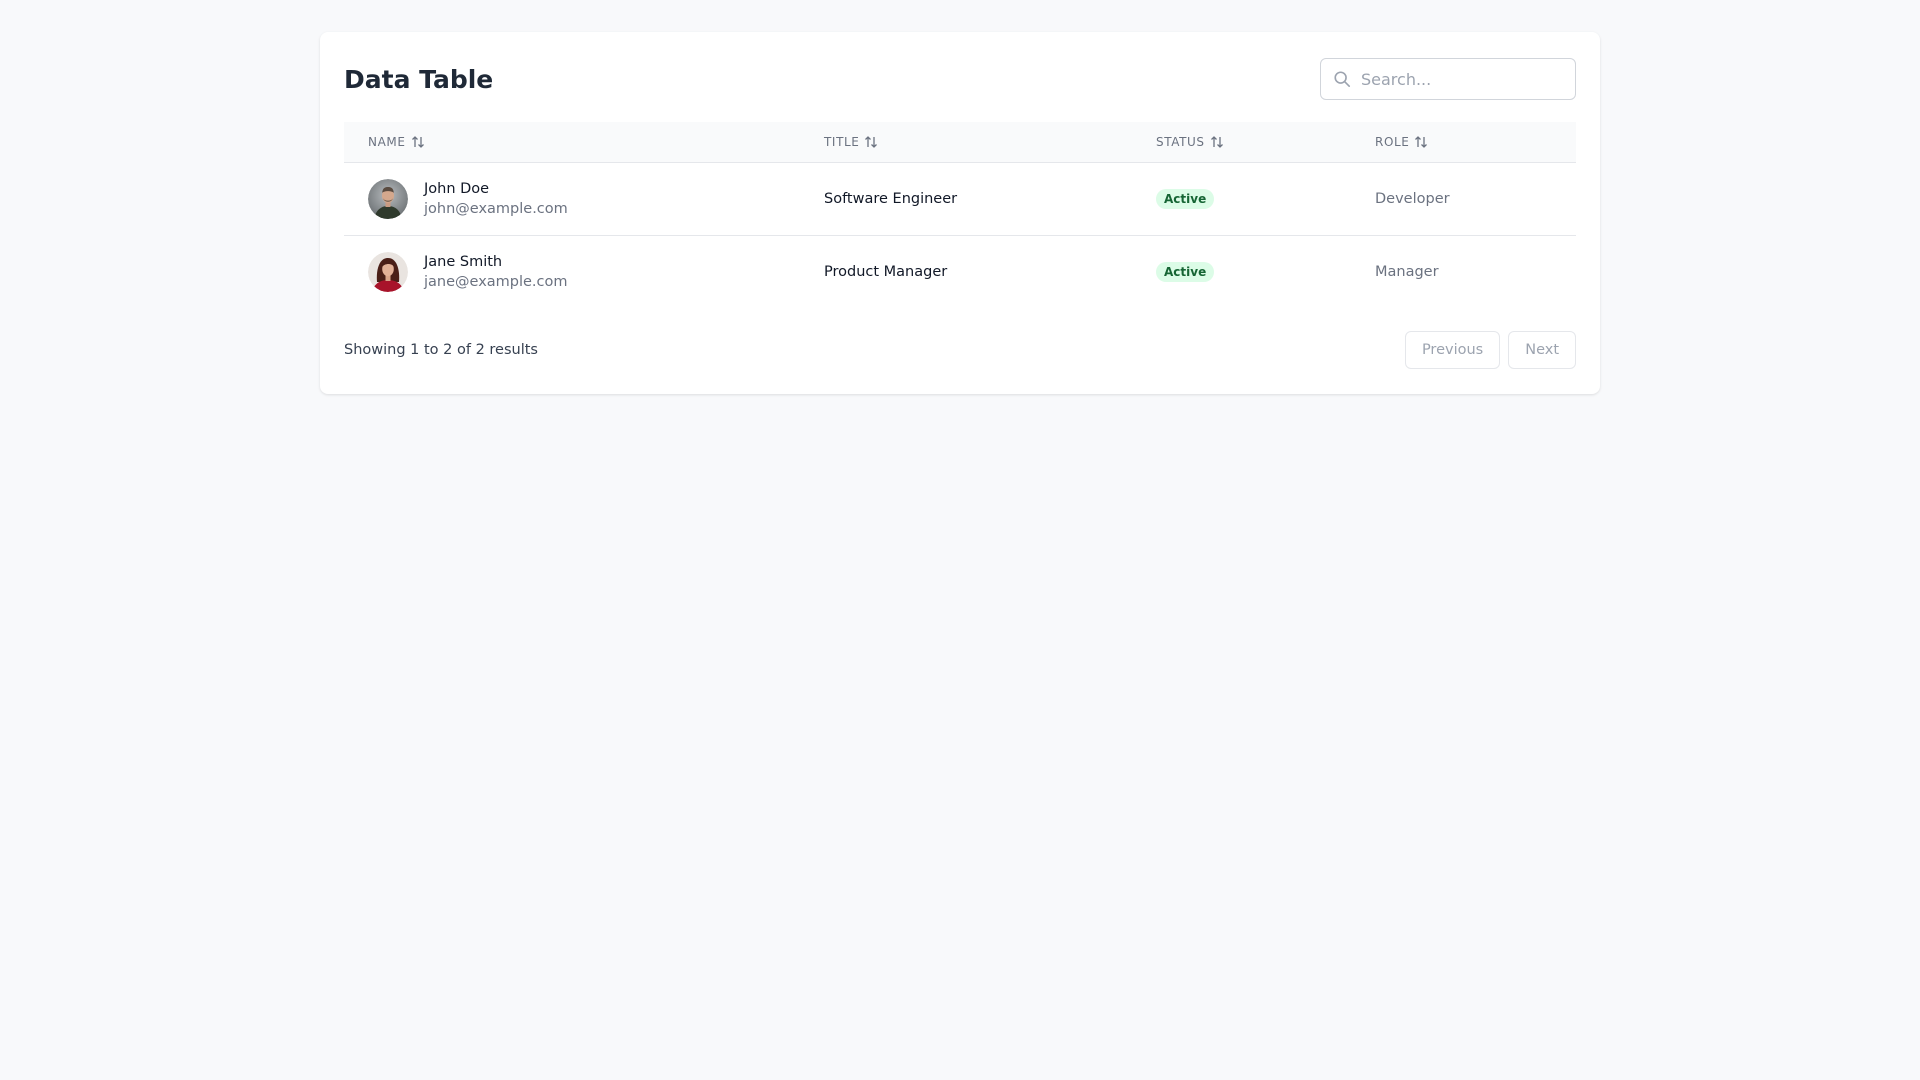 This screenshot has height=1080, width=1920. I want to click on search-box, so click(1448, 79).